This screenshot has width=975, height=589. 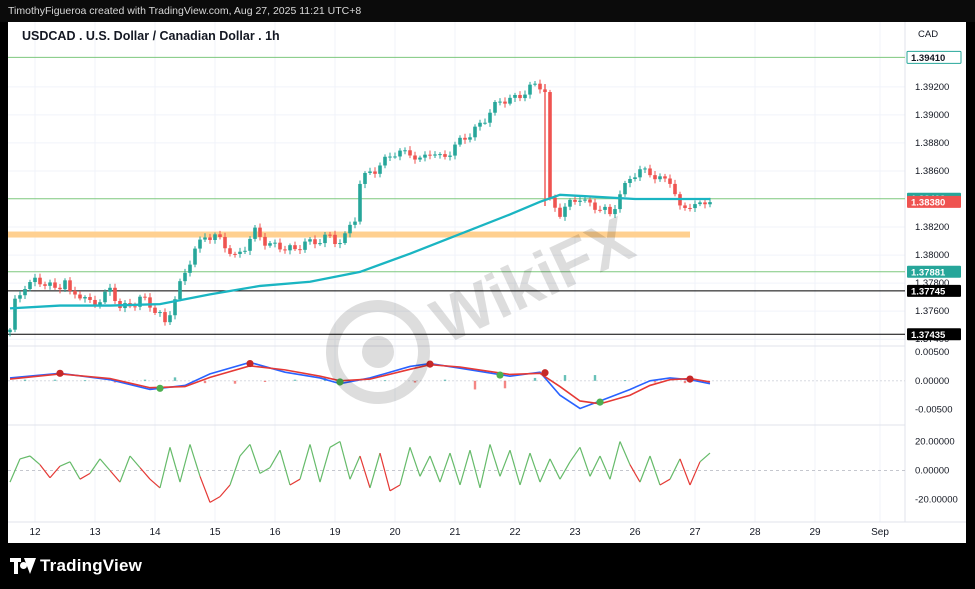 I want to click on time-tick-label: 22, so click(x=515, y=532).